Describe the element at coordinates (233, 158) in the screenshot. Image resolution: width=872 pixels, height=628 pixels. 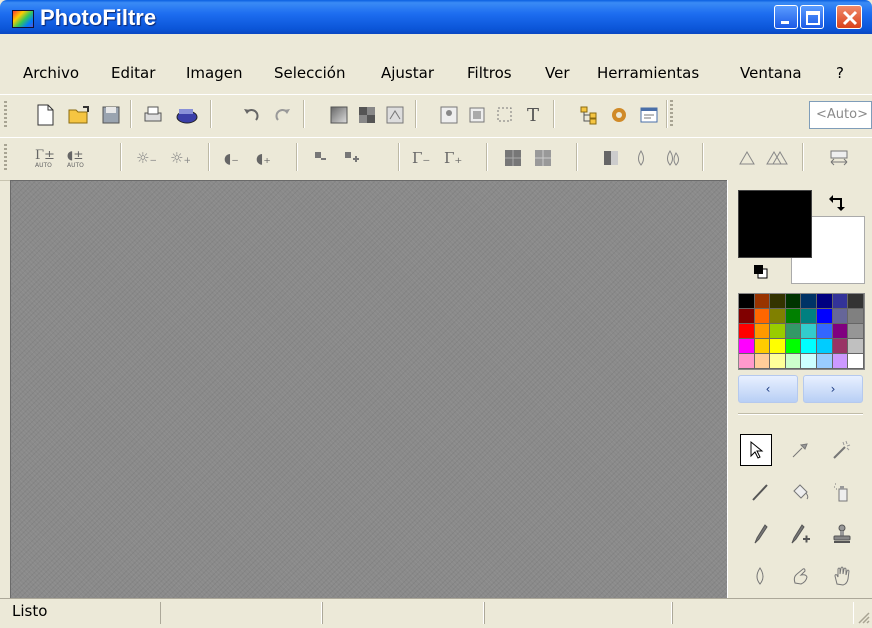
I see `contrast-minus-icon: ◖₋` at that location.